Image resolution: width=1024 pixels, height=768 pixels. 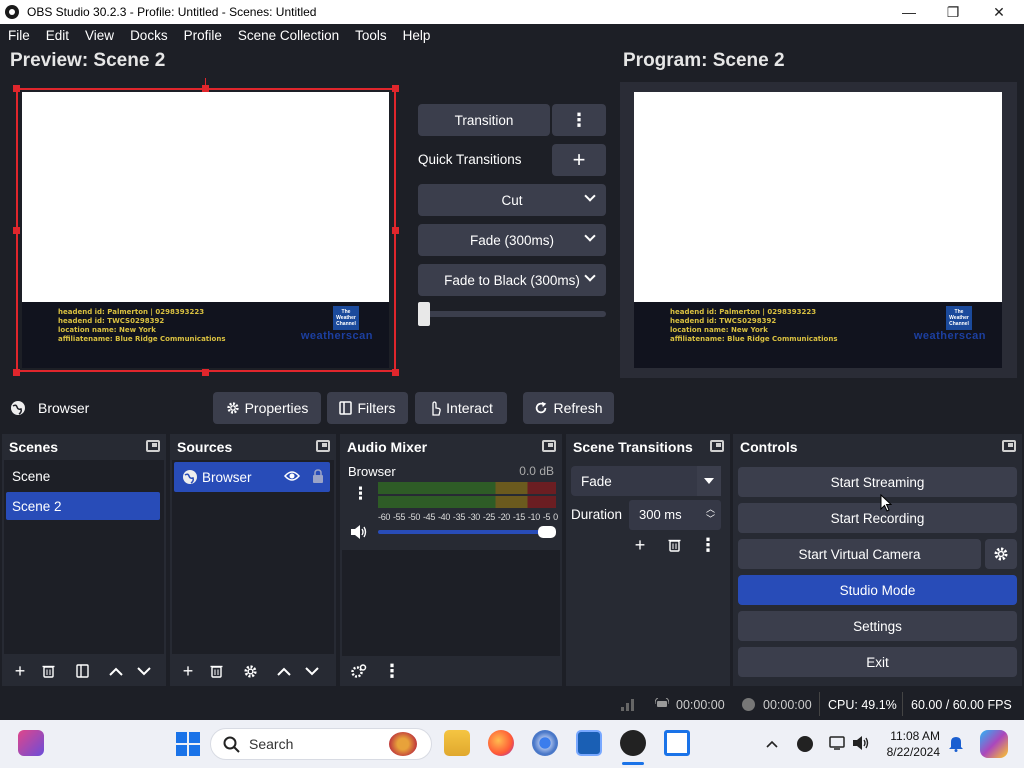 What do you see at coordinates (417, 35) in the screenshot?
I see `menu-help: Help` at bounding box center [417, 35].